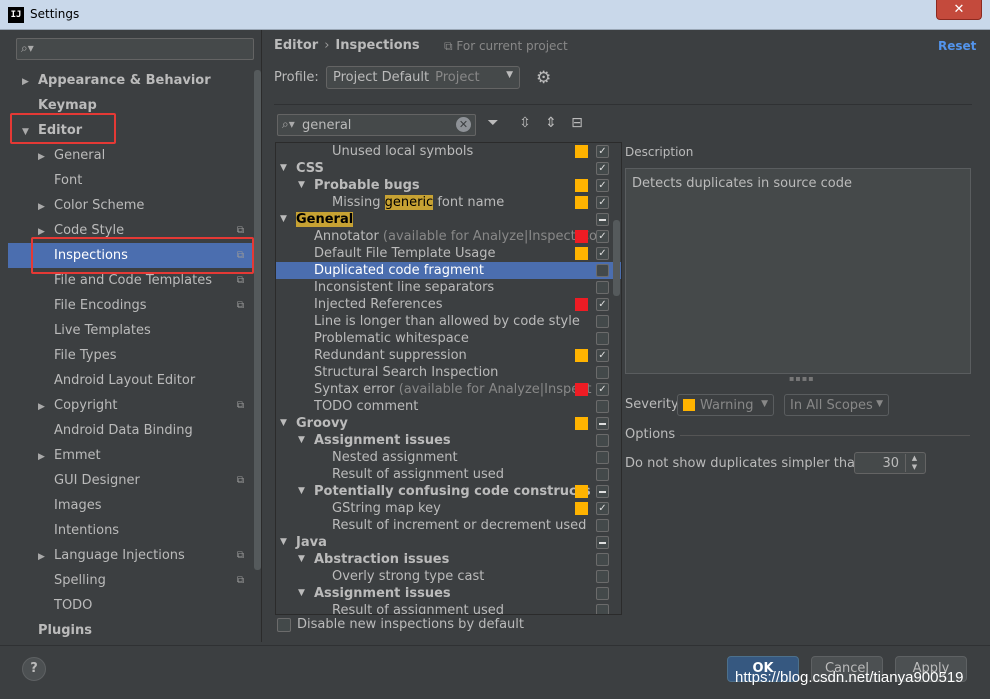 The width and height of the screenshot is (990, 699). What do you see at coordinates (448, 525) in the screenshot?
I see `inspection-row: Result of increment or decrement used` at bounding box center [448, 525].